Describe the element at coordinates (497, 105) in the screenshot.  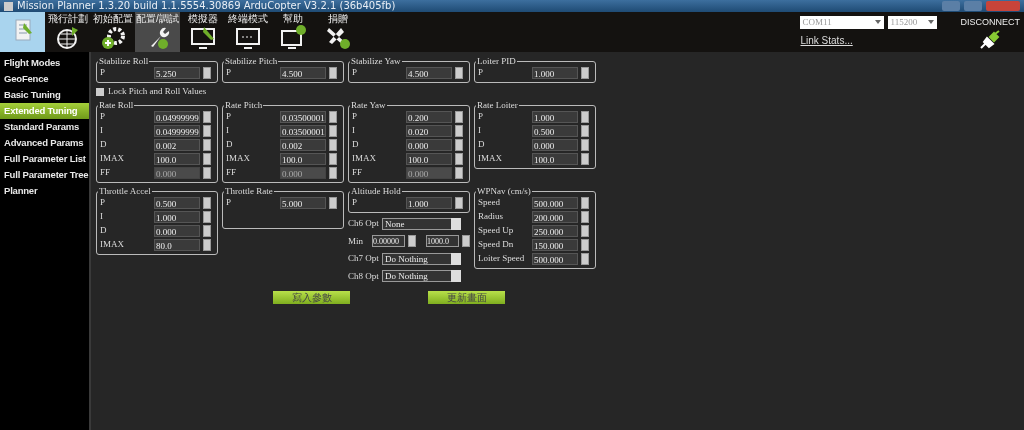
I see `group-title: Rate Loiter` at that location.